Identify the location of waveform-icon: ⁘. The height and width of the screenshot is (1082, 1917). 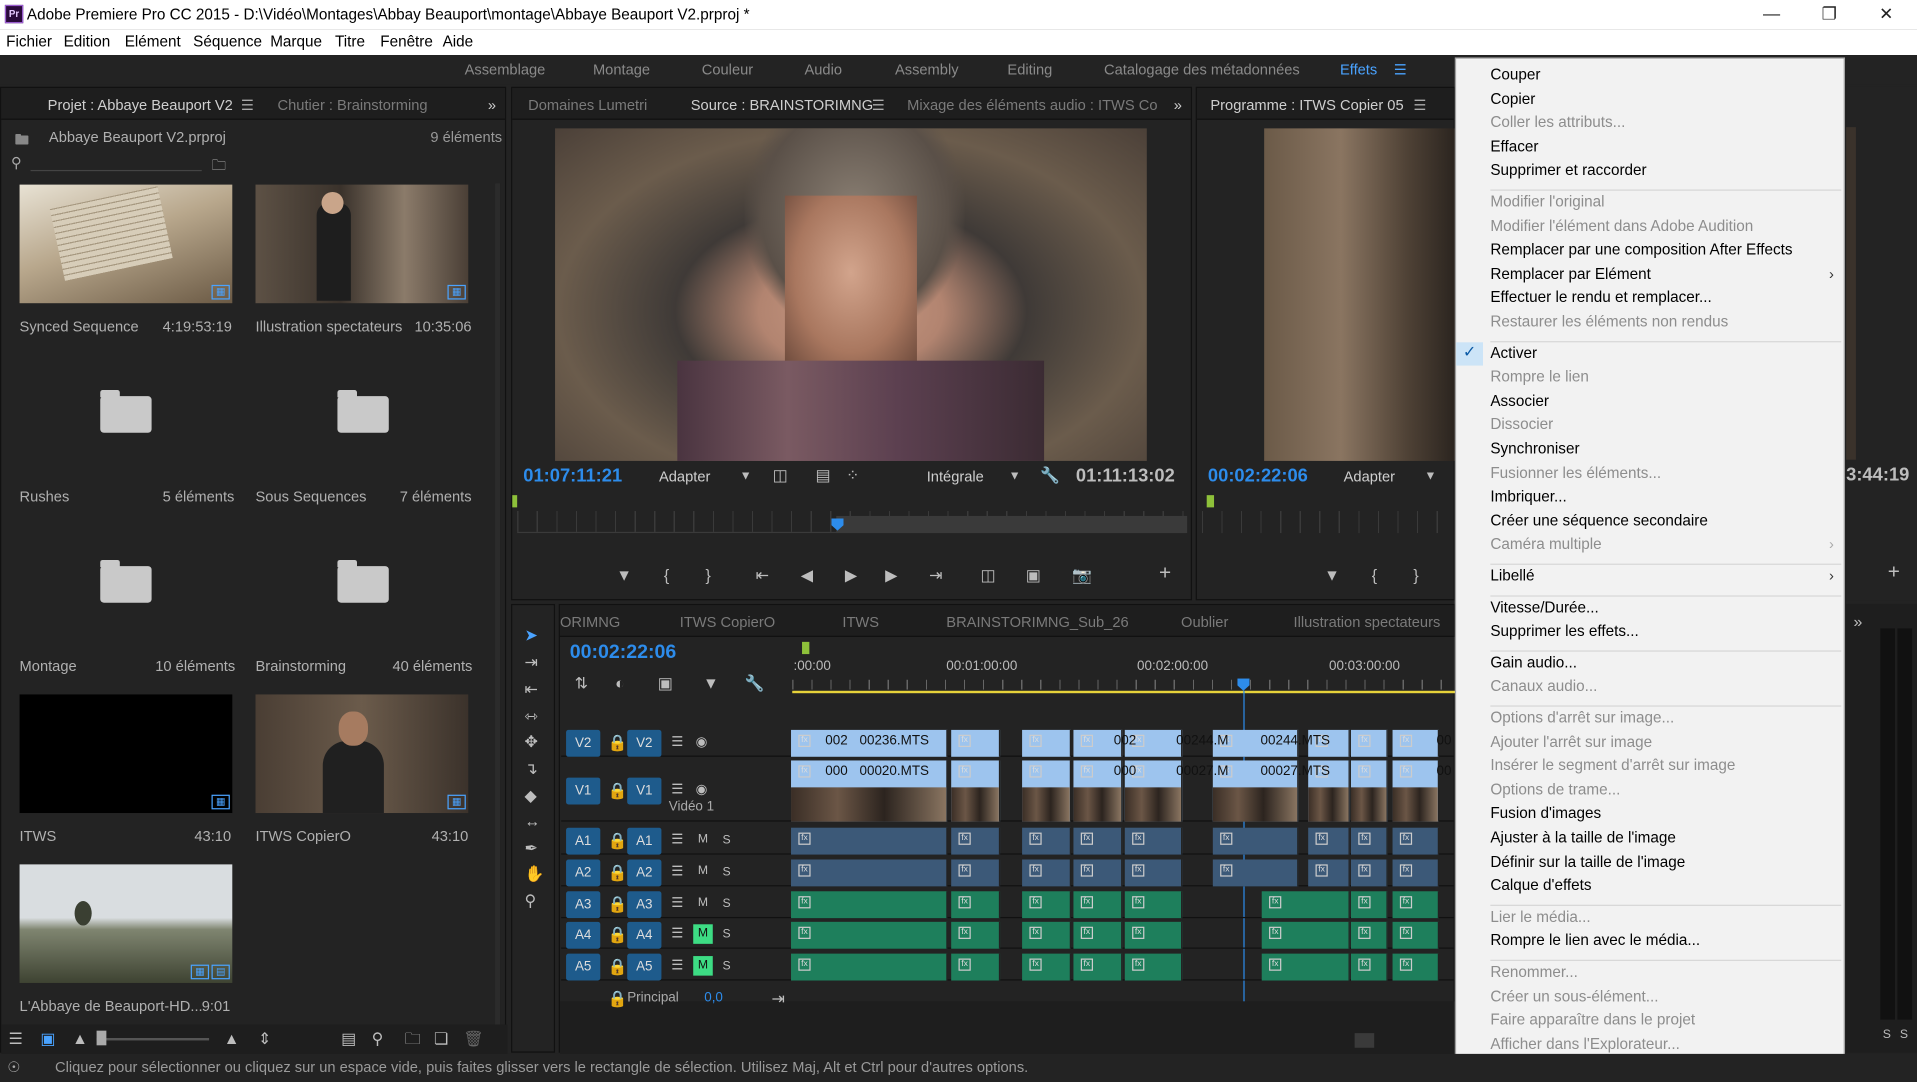
(852, 475).